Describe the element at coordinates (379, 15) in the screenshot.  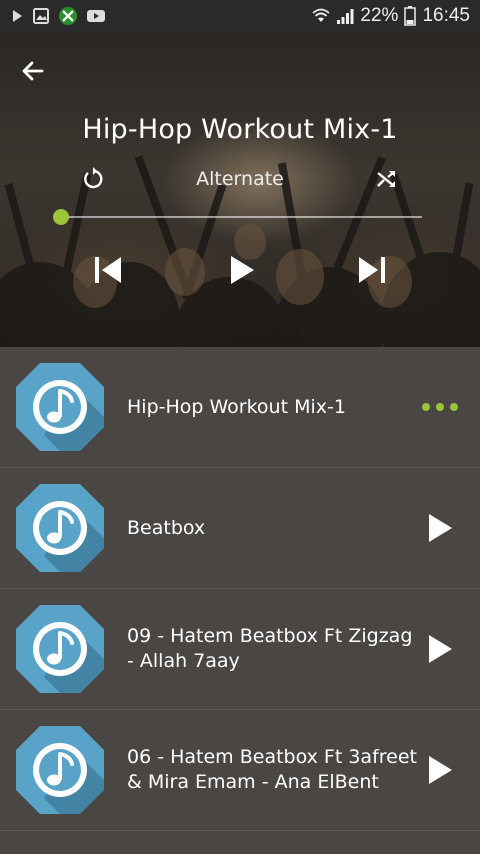
I see `battery-percent: 22%` at that location.